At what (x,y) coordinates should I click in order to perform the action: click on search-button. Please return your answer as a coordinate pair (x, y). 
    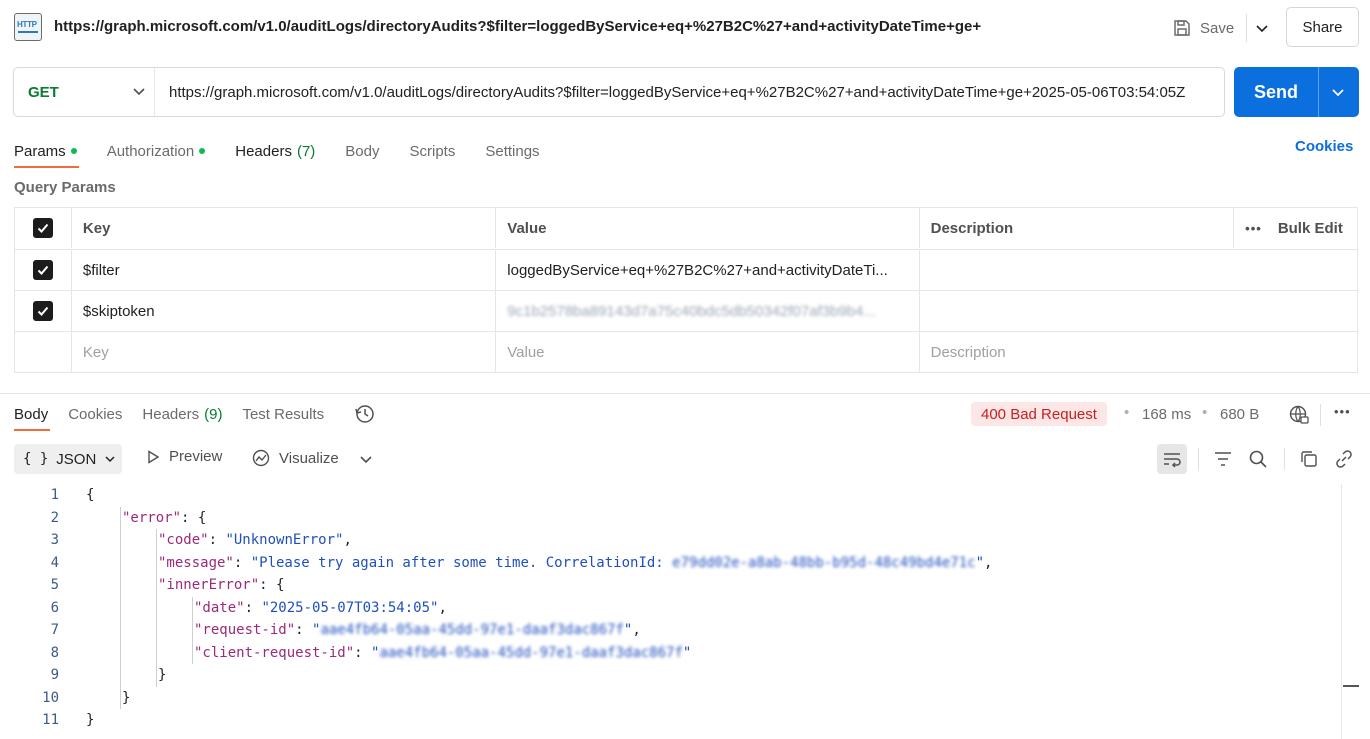
    Looking at the image, I should click on (1258, 459).